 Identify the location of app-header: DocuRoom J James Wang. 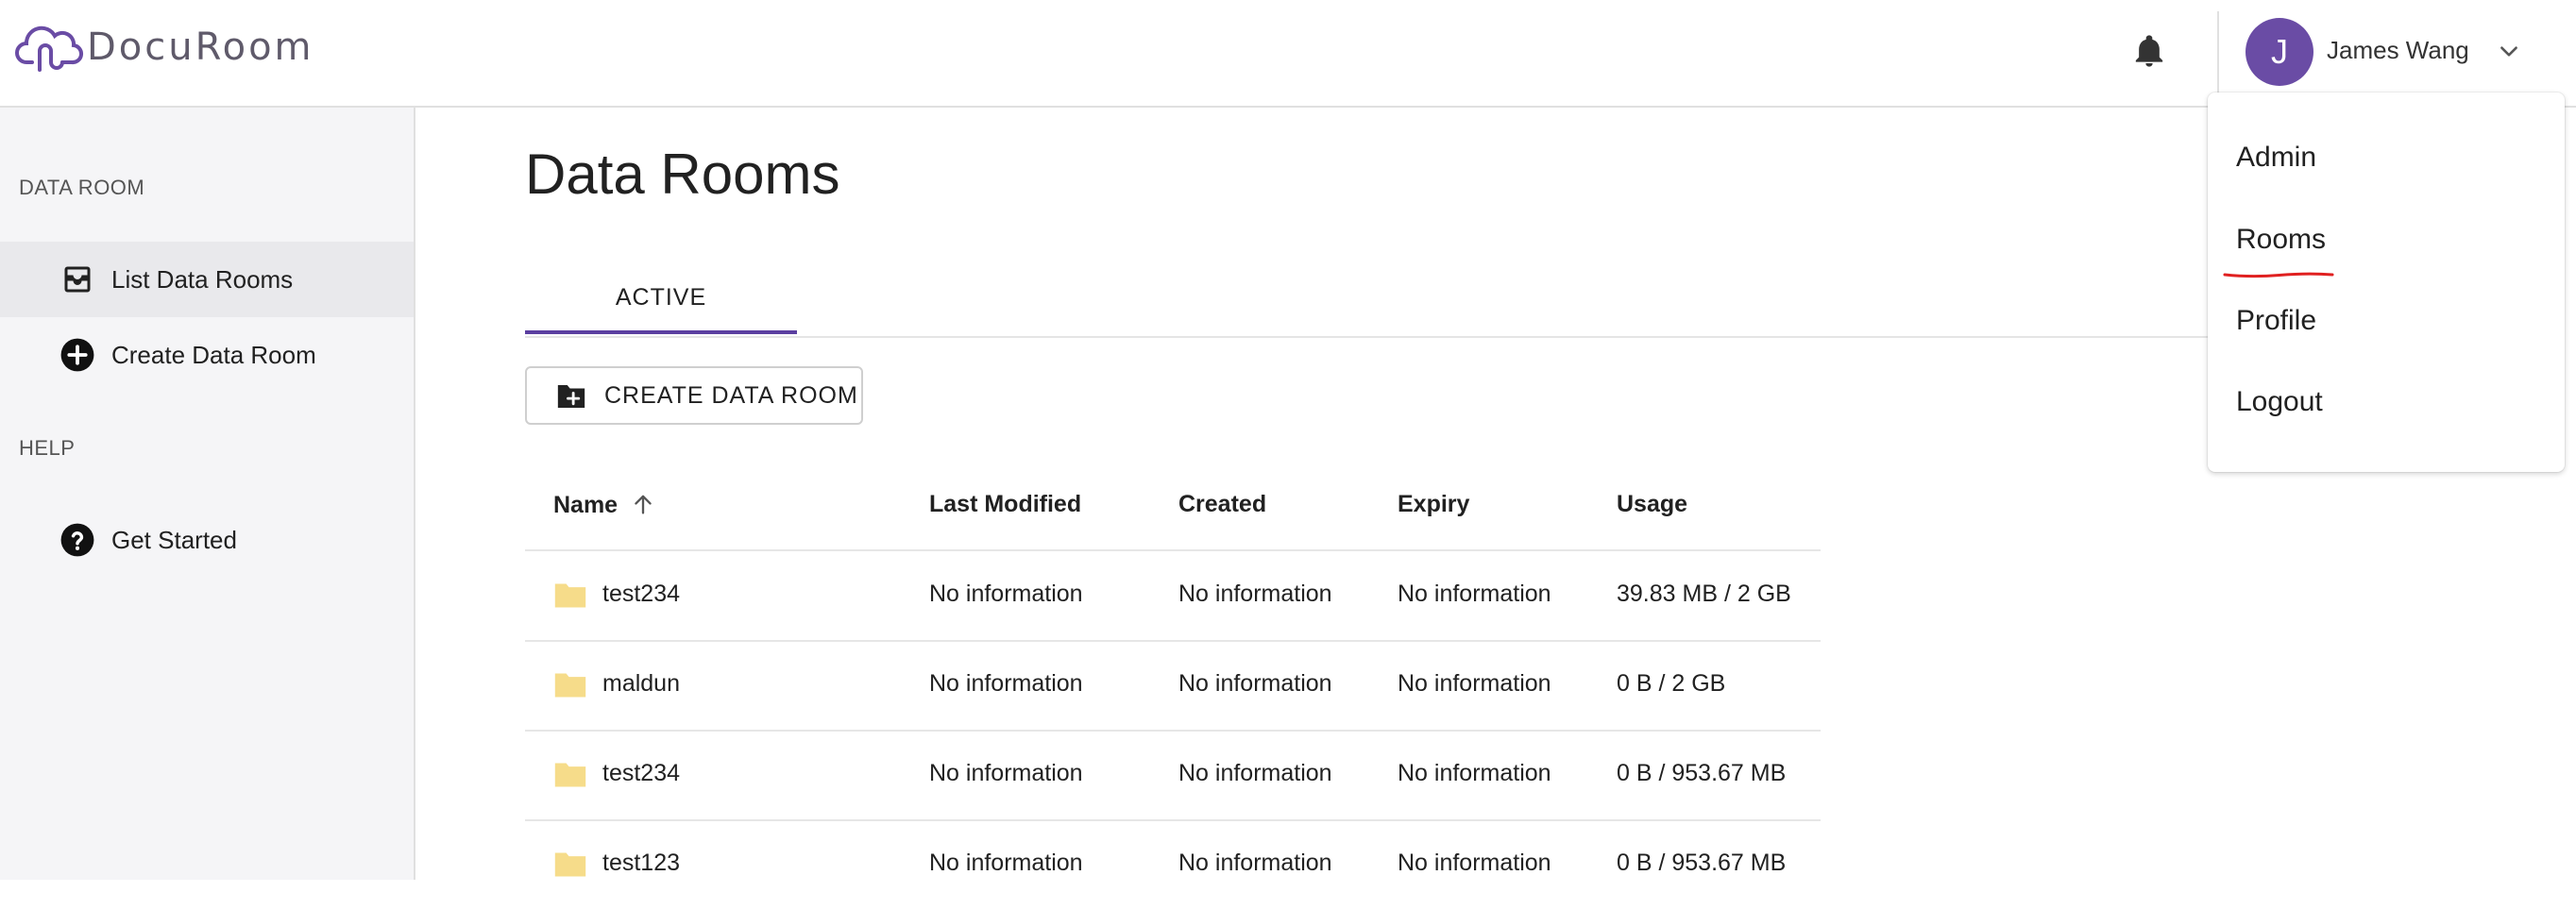
(1288, 54).